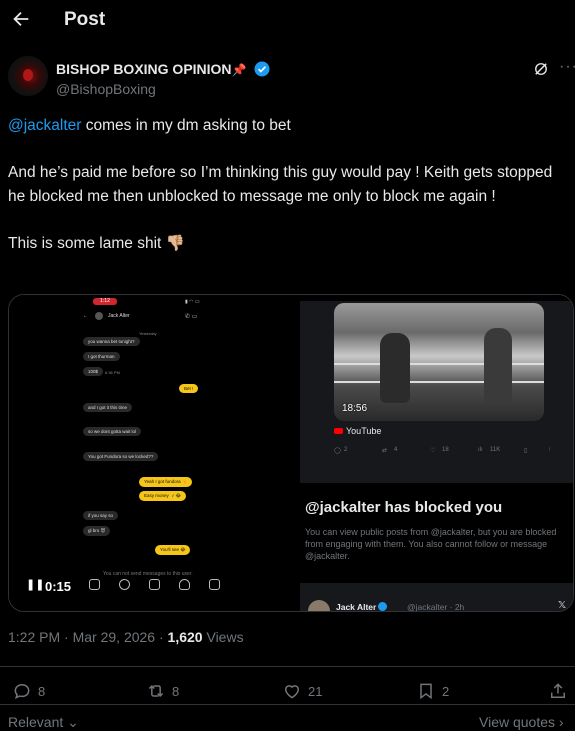  I want to click on like-icon: ♡, so click(433, 451).